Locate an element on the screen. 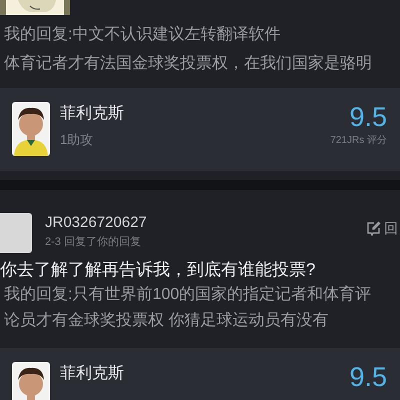  player-stat: 1助攻 is located at coordinates (77, 140).